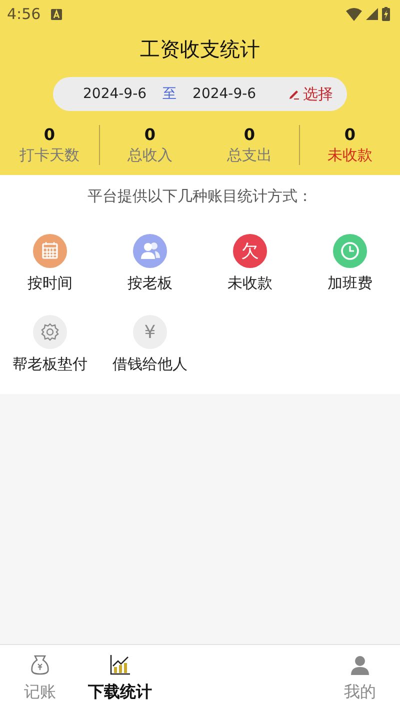 The image size is (400, 711). What do you see at coordinates (386, 14) in the screenshot?
I see `battery-icon` at bounding box center [386, 14].